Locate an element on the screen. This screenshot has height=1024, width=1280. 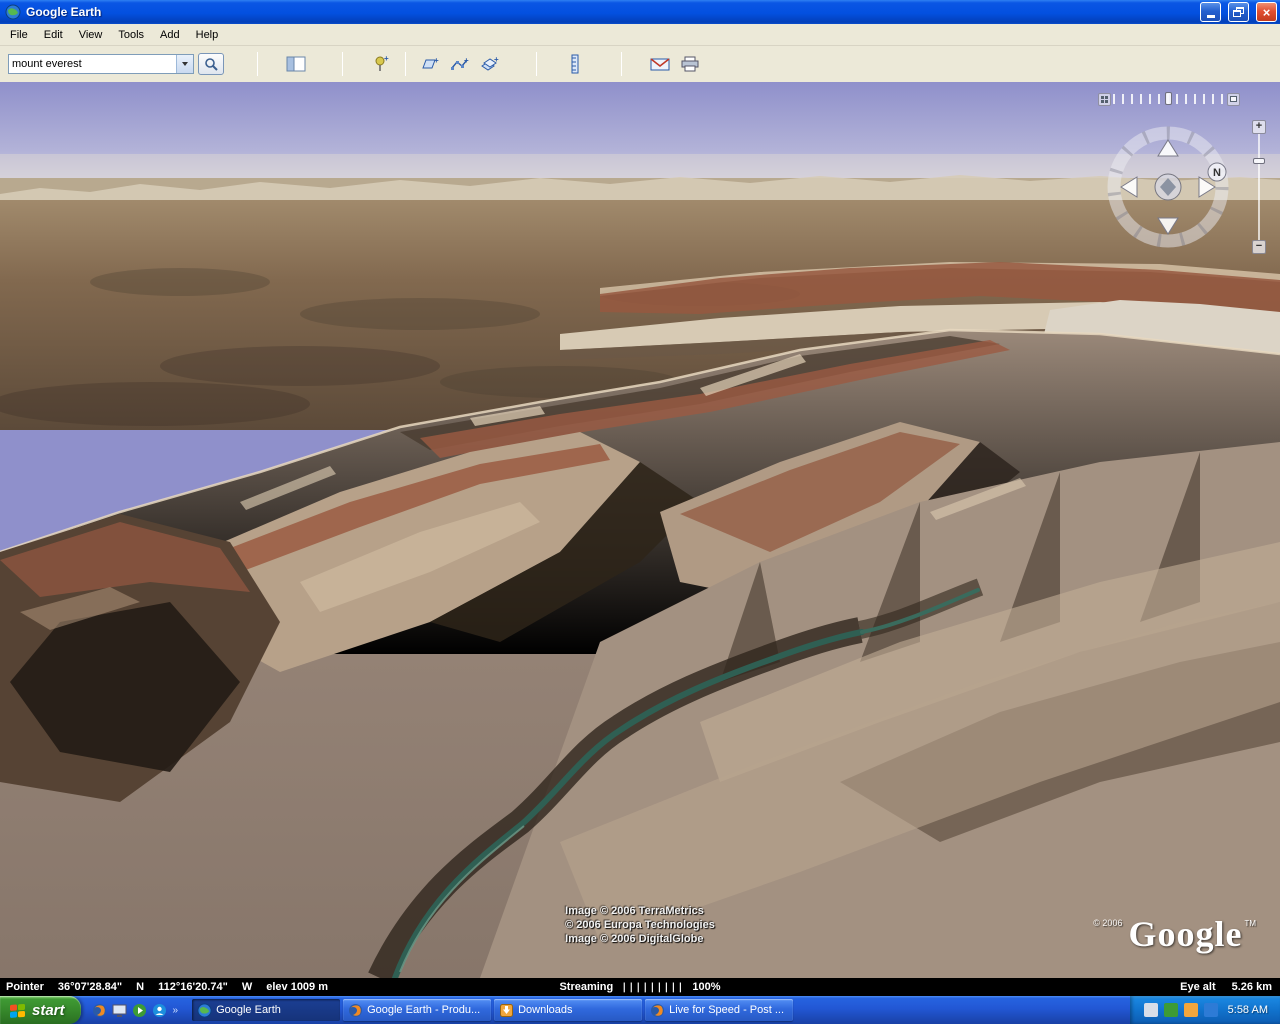
elevation-value: elev 1009 m is located at coordinates (297, 987).